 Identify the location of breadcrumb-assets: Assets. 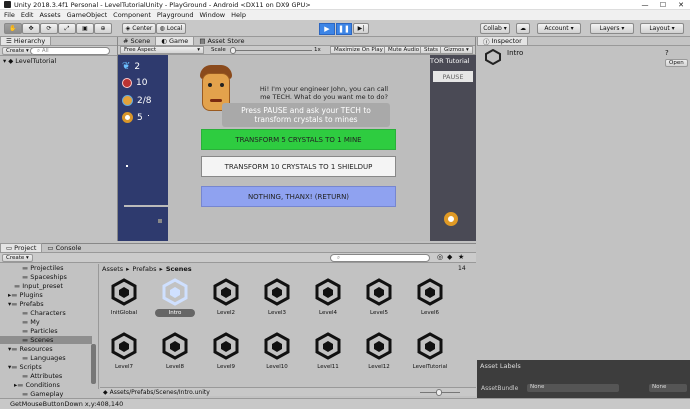
(112, 269).